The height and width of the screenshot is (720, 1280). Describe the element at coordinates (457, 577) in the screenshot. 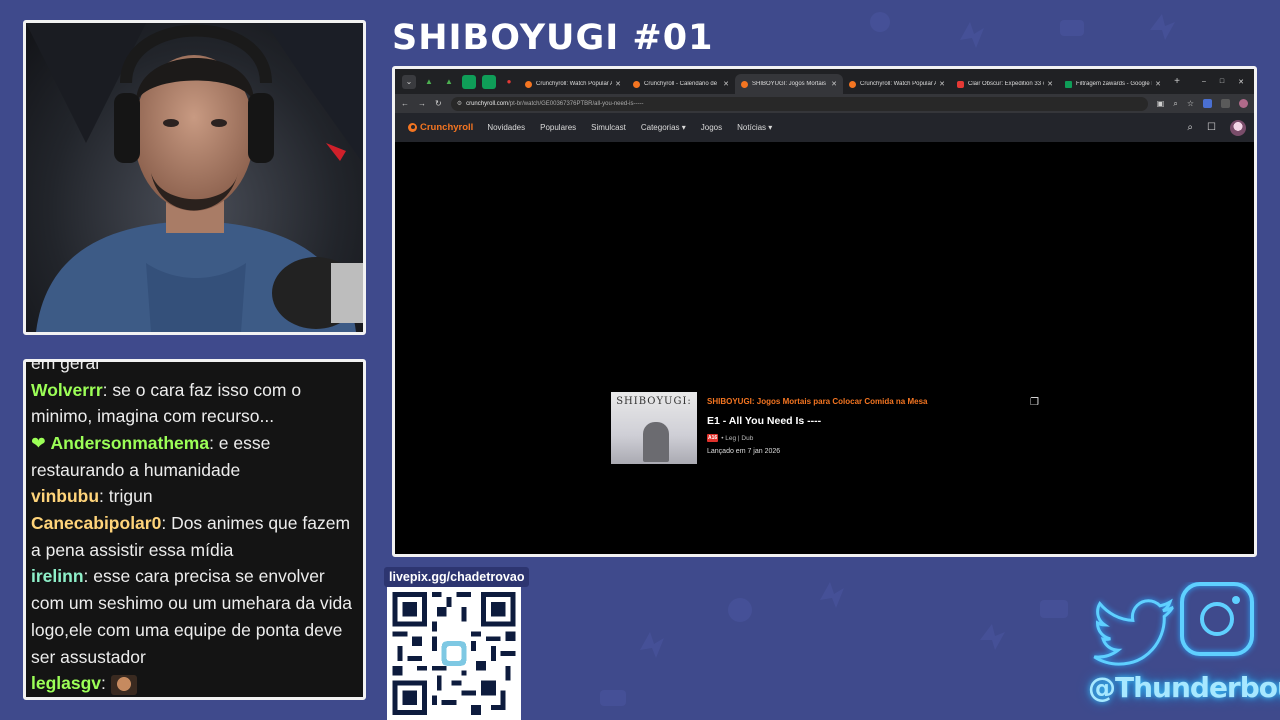

I see `pix-url-label: livepix.gg/chadetrovao` at that location.